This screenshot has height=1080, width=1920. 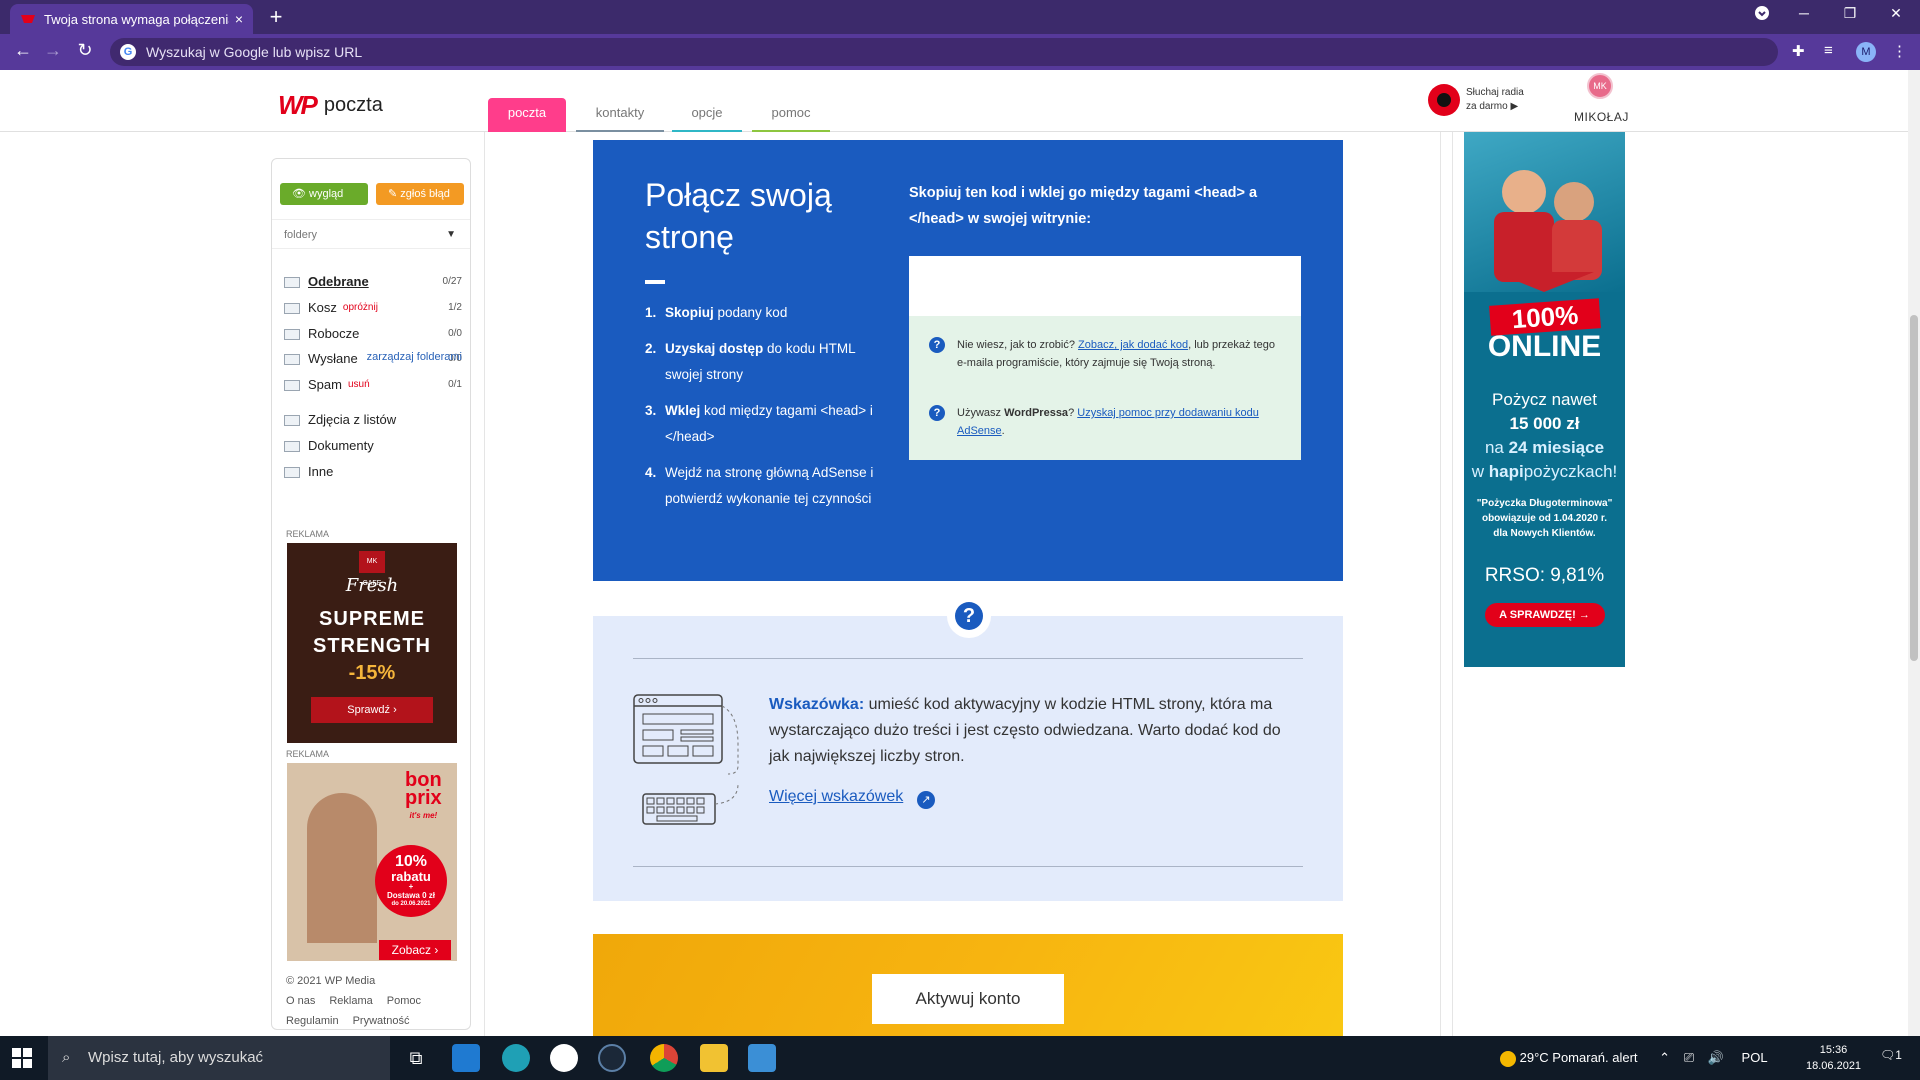 What do you see at coordinates (1544, 575) in the screenshot?
I see `ad-rrso: RRSO: 9,81%` at bounding box center [1544, 575].